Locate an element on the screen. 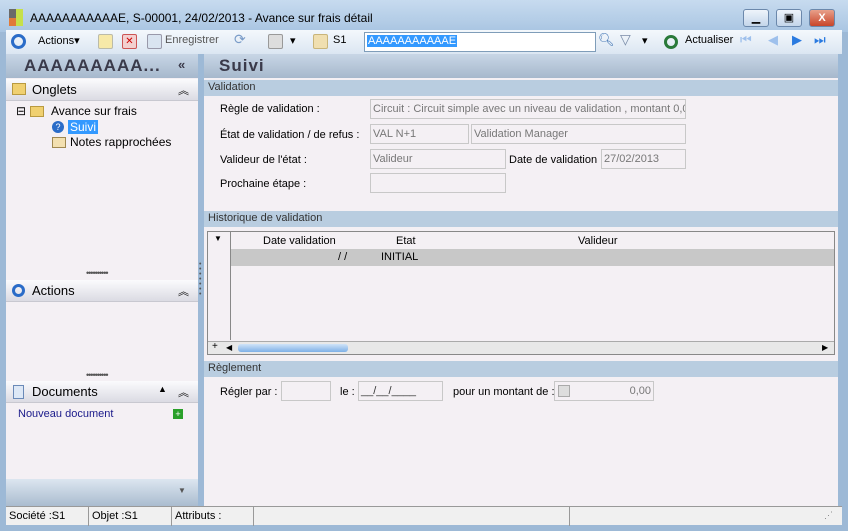 The image size is (848, 531). cell-state: INITIAL is located at coordinates (400, 257).